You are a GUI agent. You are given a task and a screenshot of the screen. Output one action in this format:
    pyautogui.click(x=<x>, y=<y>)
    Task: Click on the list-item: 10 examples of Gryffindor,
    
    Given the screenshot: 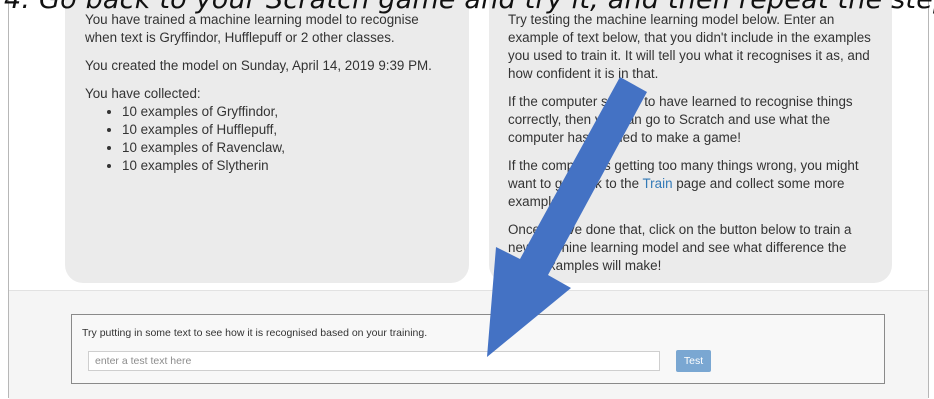 What is the action you would take?
    pyautogui.click(x=285, y=112)
    